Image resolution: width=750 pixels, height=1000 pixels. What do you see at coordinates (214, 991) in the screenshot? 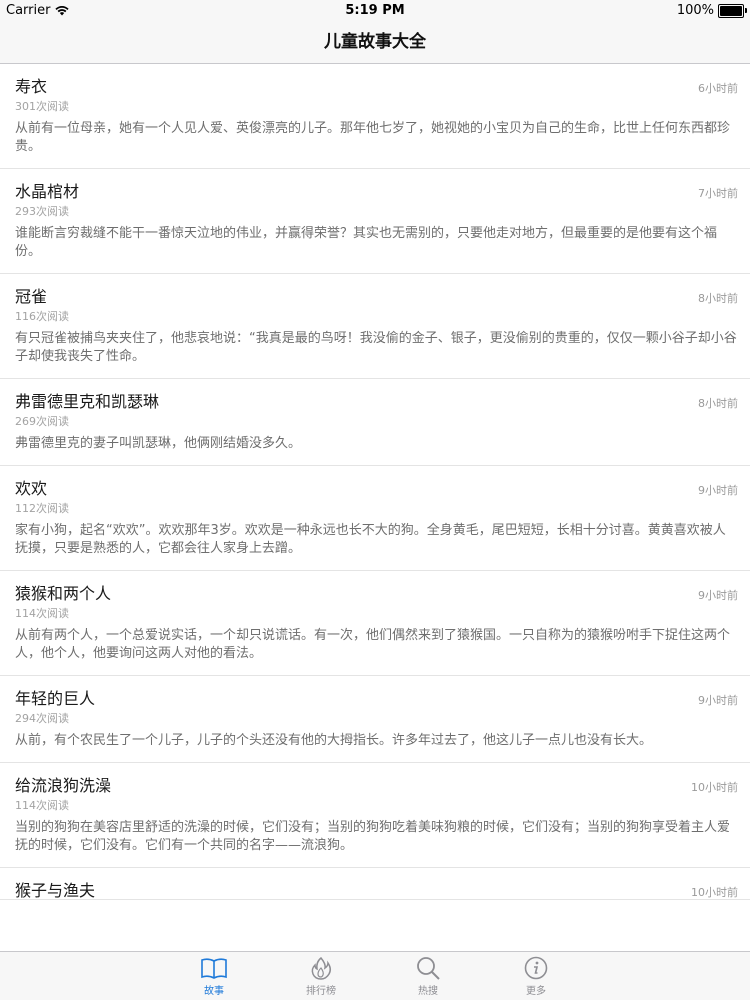
I see `tab-label: 故事` at bounding box center [214, 991].